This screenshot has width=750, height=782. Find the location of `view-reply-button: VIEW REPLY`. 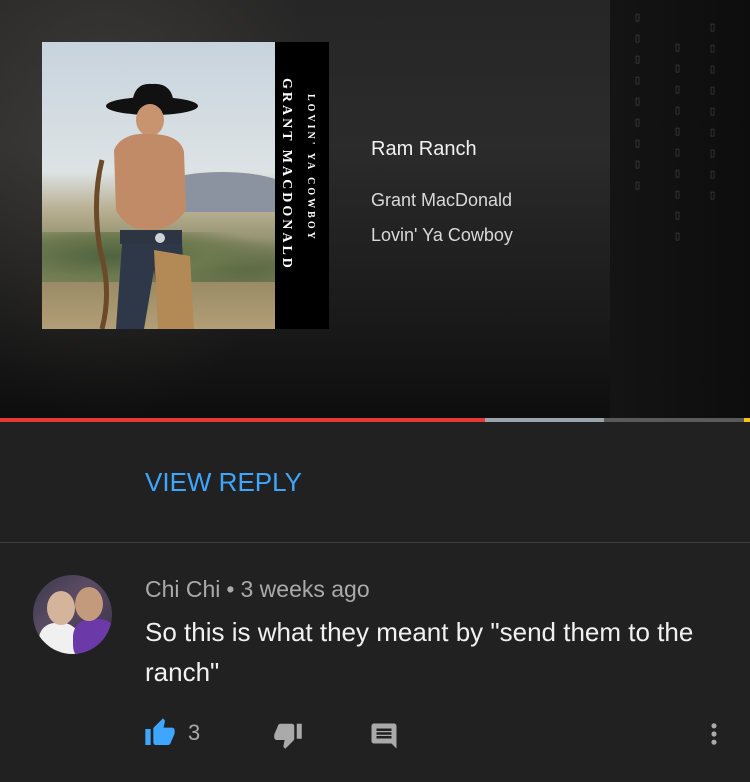

view-reply-button: VIEW REPLY is located at coordinates (223, 482).